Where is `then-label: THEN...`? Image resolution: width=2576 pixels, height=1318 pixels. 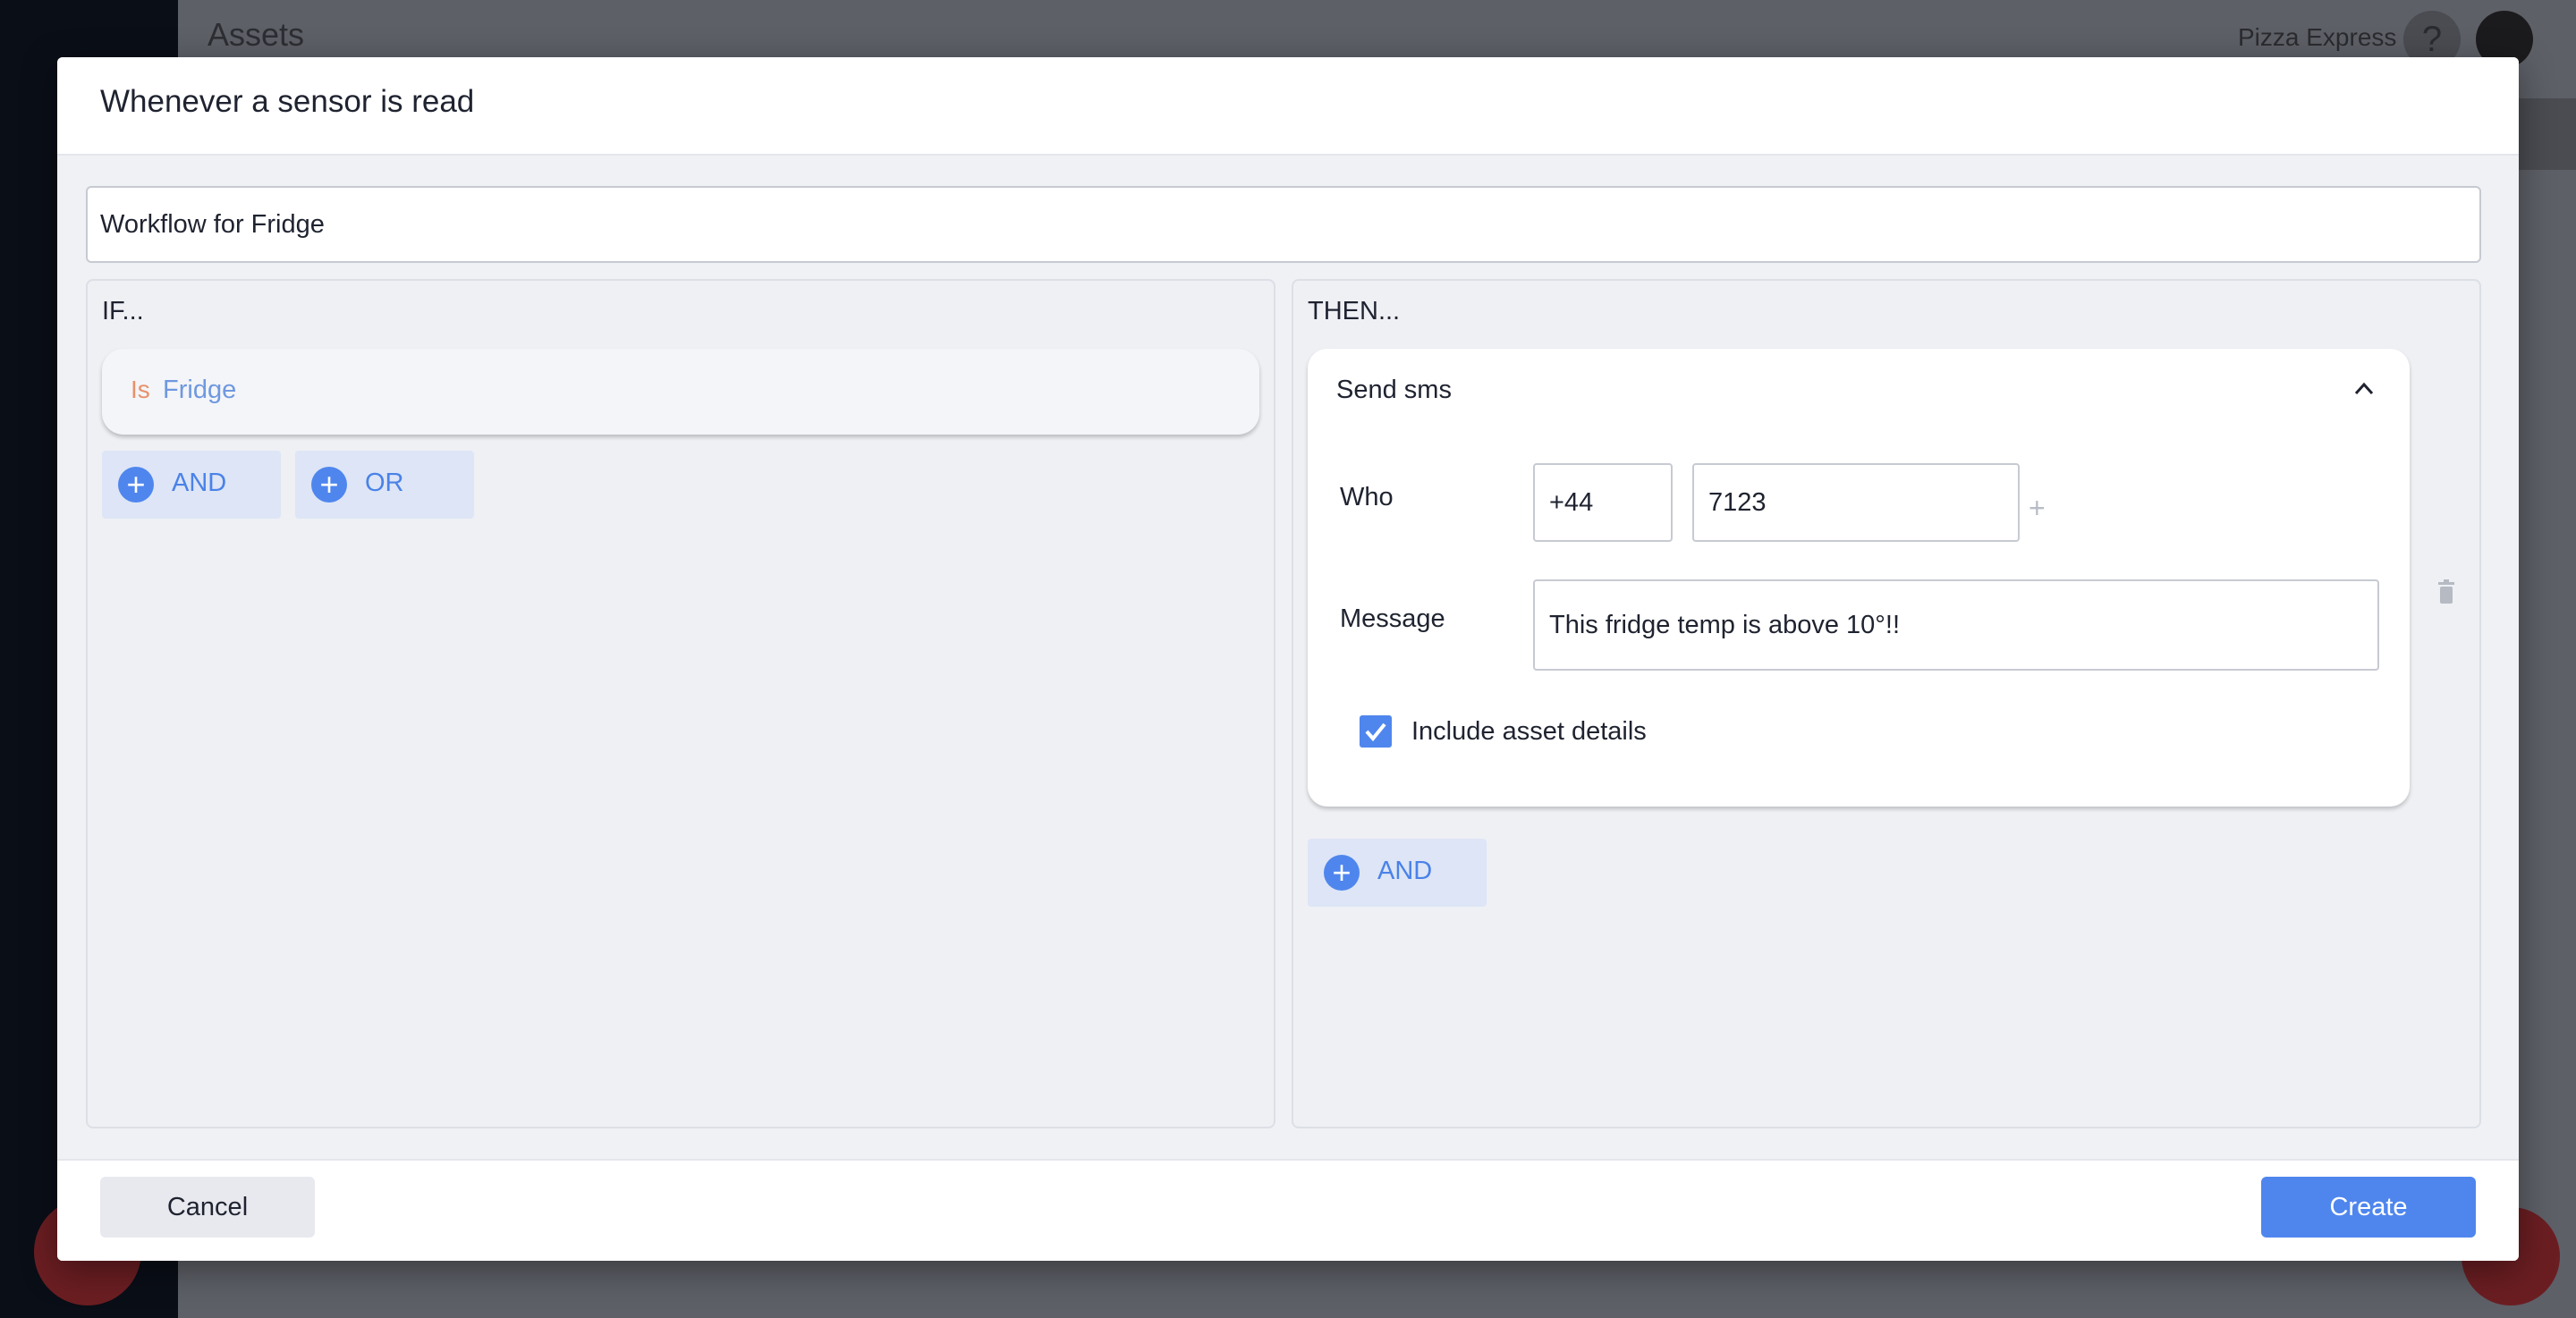 then-label: THEN... is located at coordinates (1354, 311).